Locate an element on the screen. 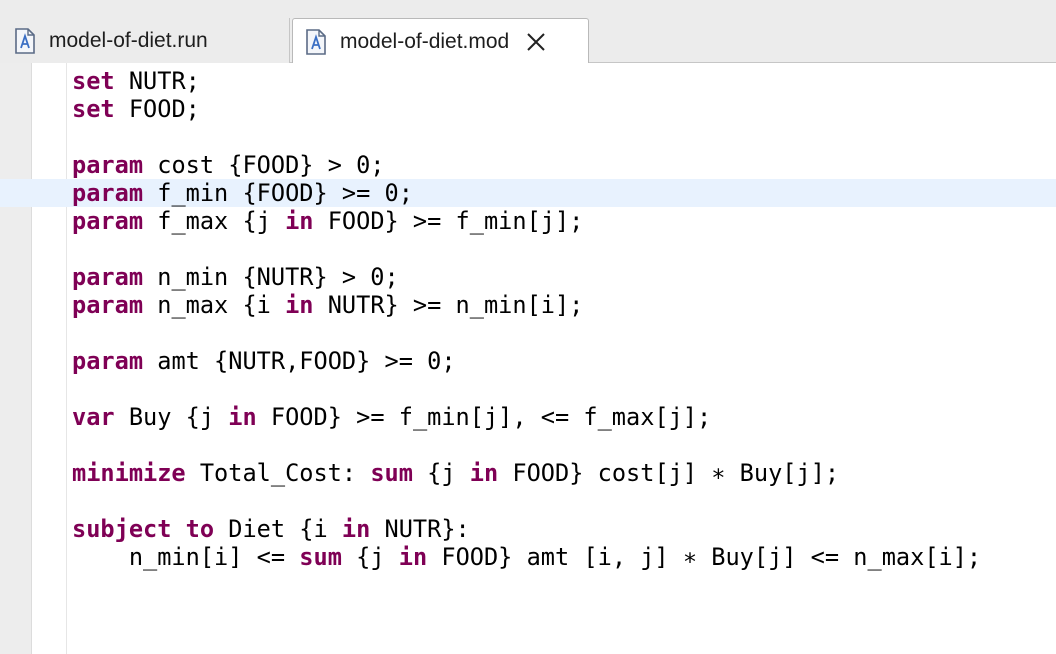  code-text: f_max {j is located at coordinates (214, 221).